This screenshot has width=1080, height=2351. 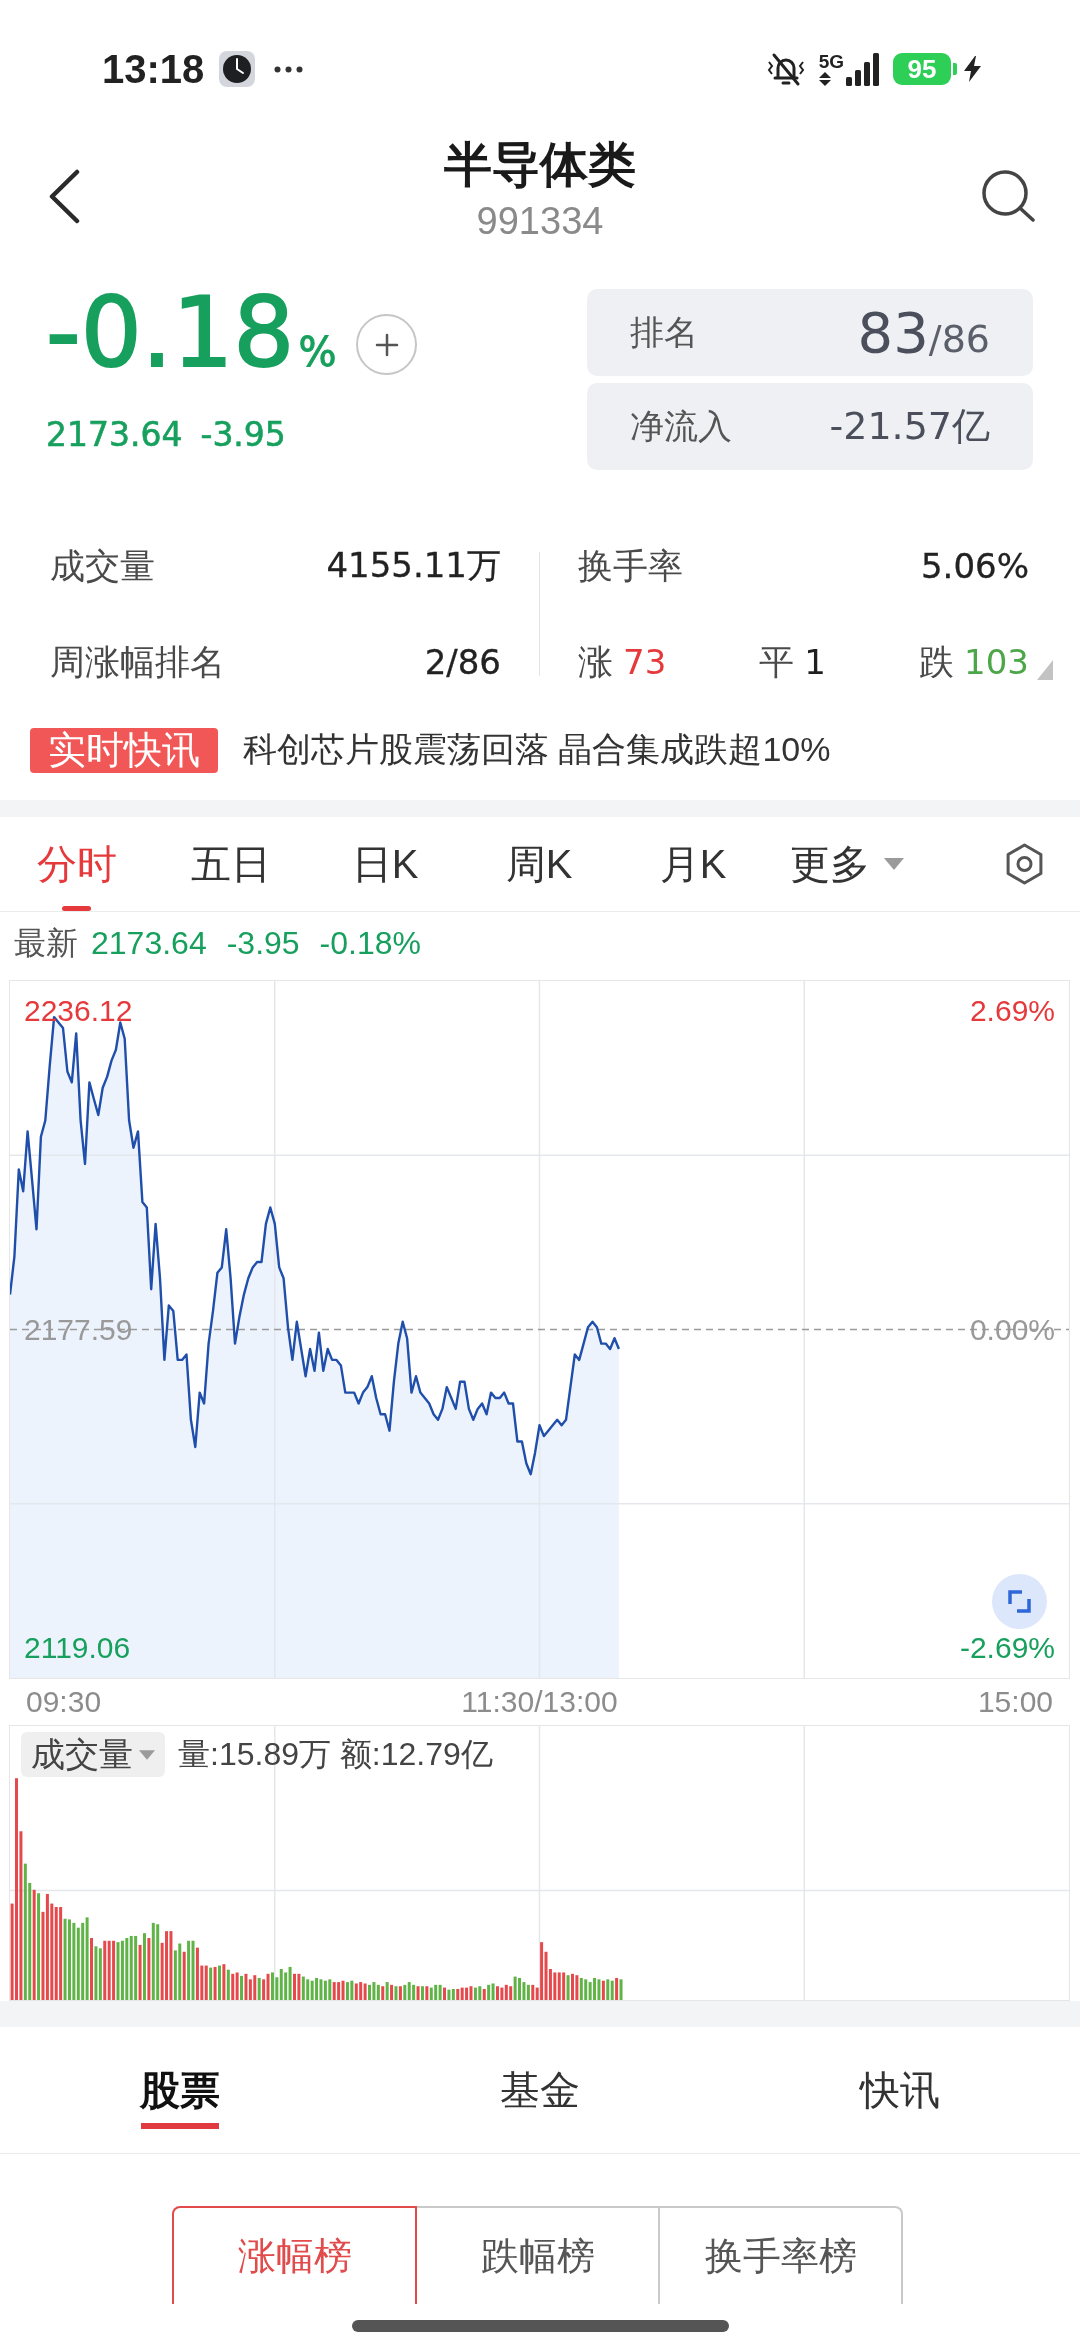 What do you see at coordinates (664, 332) in the screenshot?
I see `card-label: 排名` at bounding box center [664, 332].